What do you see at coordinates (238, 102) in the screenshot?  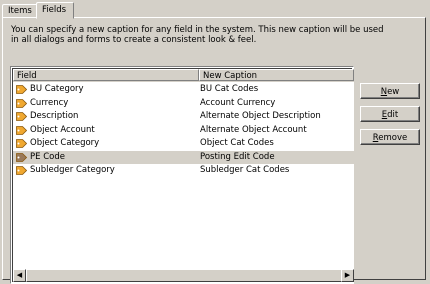 I see `caption-cell: Account Currency` at bounding box center [238, 102].